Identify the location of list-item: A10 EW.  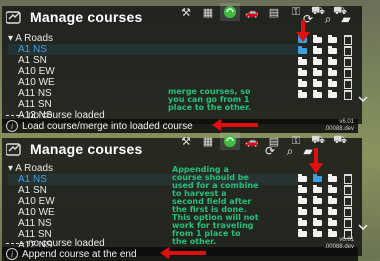
(153, 71).